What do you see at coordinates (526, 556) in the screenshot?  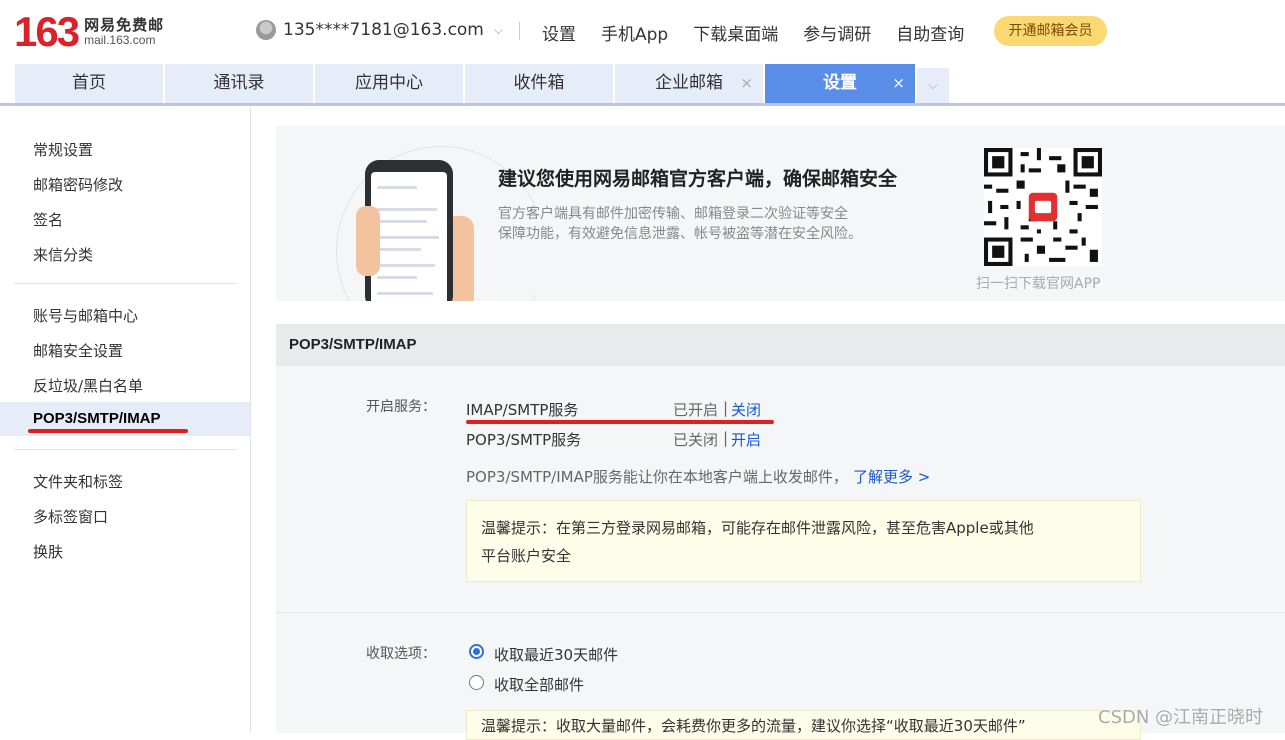 I see `tip-line: 平台账户安全` at bounding box center [526, 556].